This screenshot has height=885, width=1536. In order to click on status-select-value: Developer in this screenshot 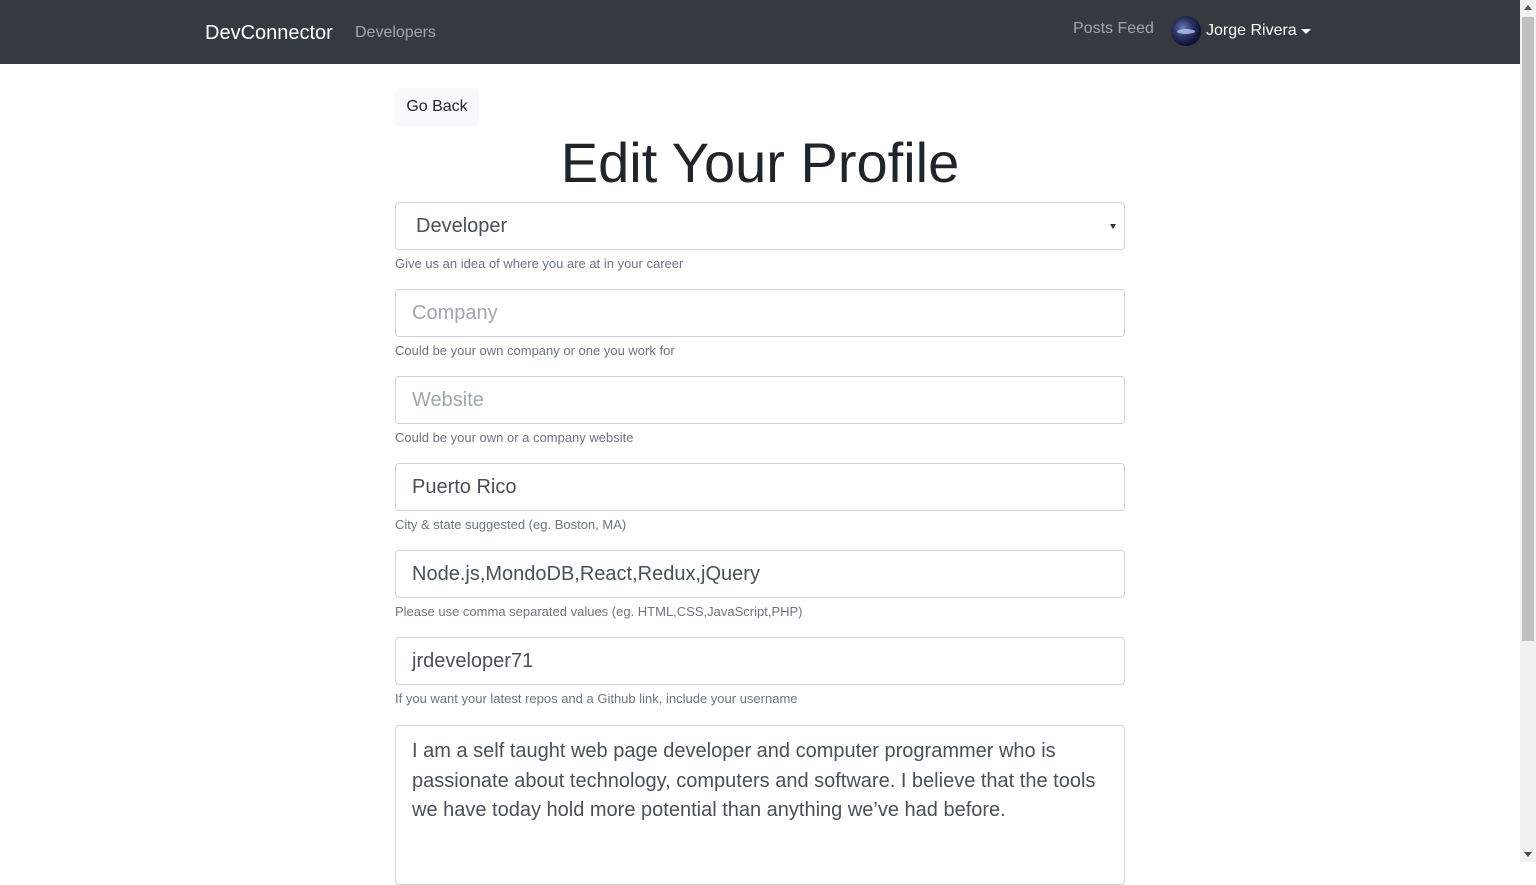, I will do `click(462, 225)`.